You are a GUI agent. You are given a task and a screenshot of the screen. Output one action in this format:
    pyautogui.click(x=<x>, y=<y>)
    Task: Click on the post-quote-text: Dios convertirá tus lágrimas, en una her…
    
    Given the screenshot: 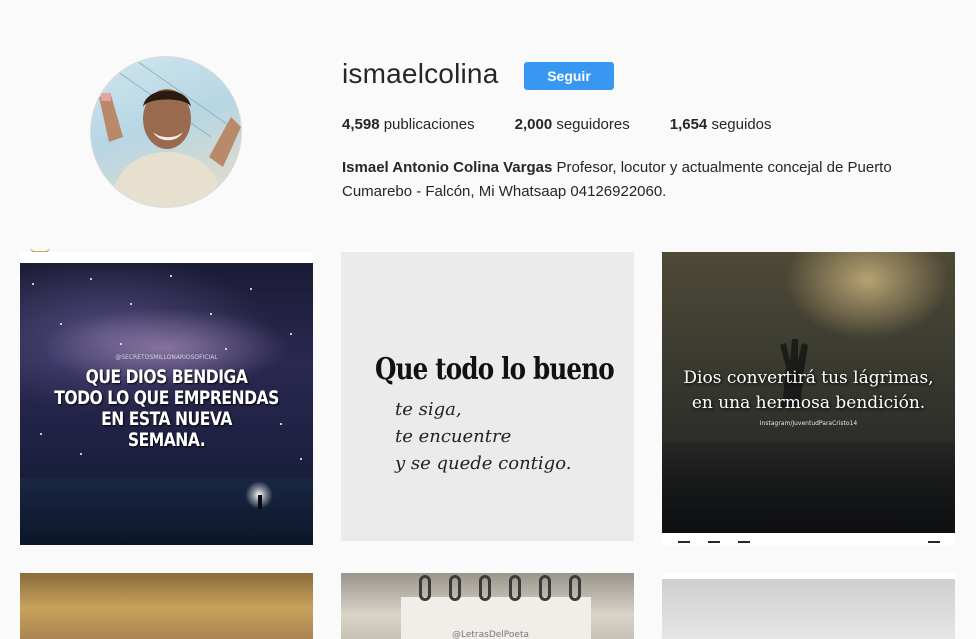 What is the action you would take?
    pyautogui.click(x=808, y=390)
    